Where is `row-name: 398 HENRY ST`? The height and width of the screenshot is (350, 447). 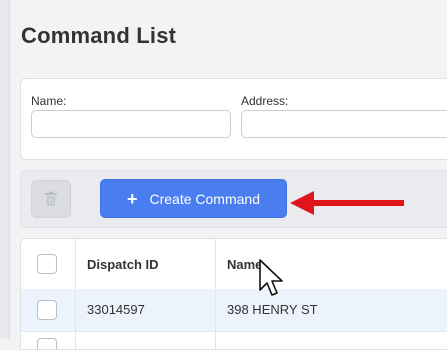 row-name: 398 HENRY ST is located at coordinates (272, 309).